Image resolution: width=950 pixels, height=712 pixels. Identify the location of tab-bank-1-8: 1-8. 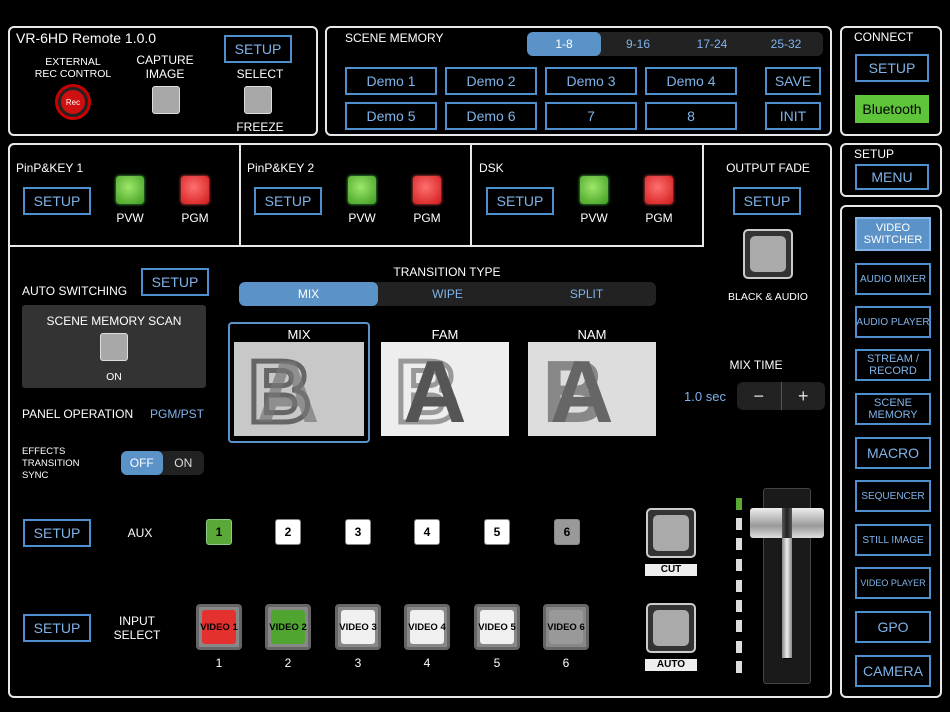
(564, 44).